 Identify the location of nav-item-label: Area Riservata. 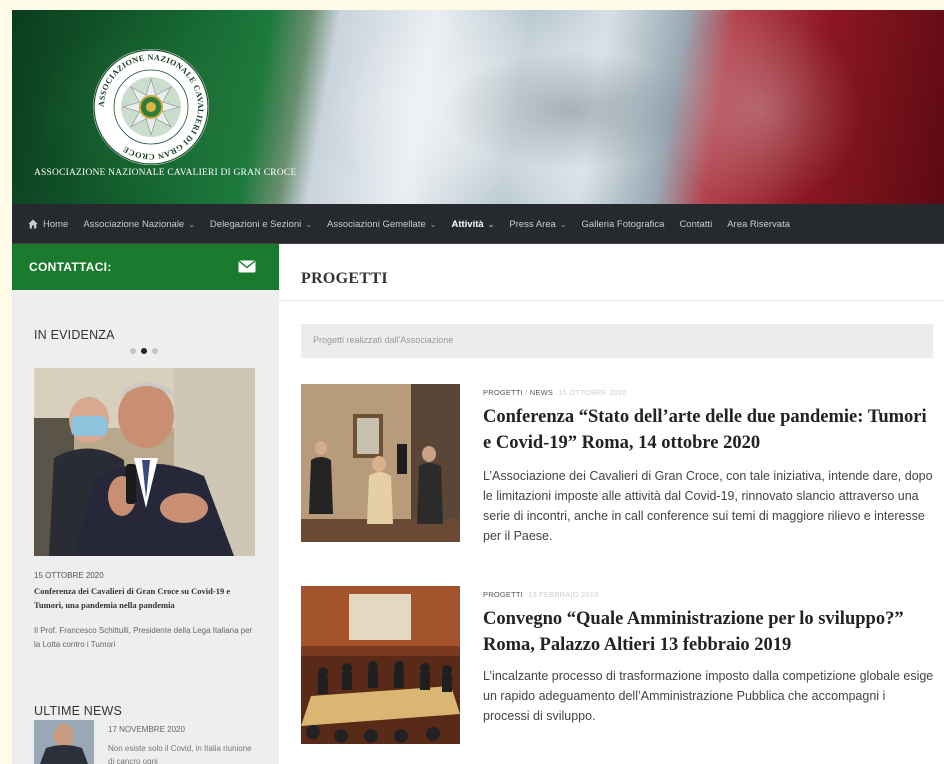
(759, 224).